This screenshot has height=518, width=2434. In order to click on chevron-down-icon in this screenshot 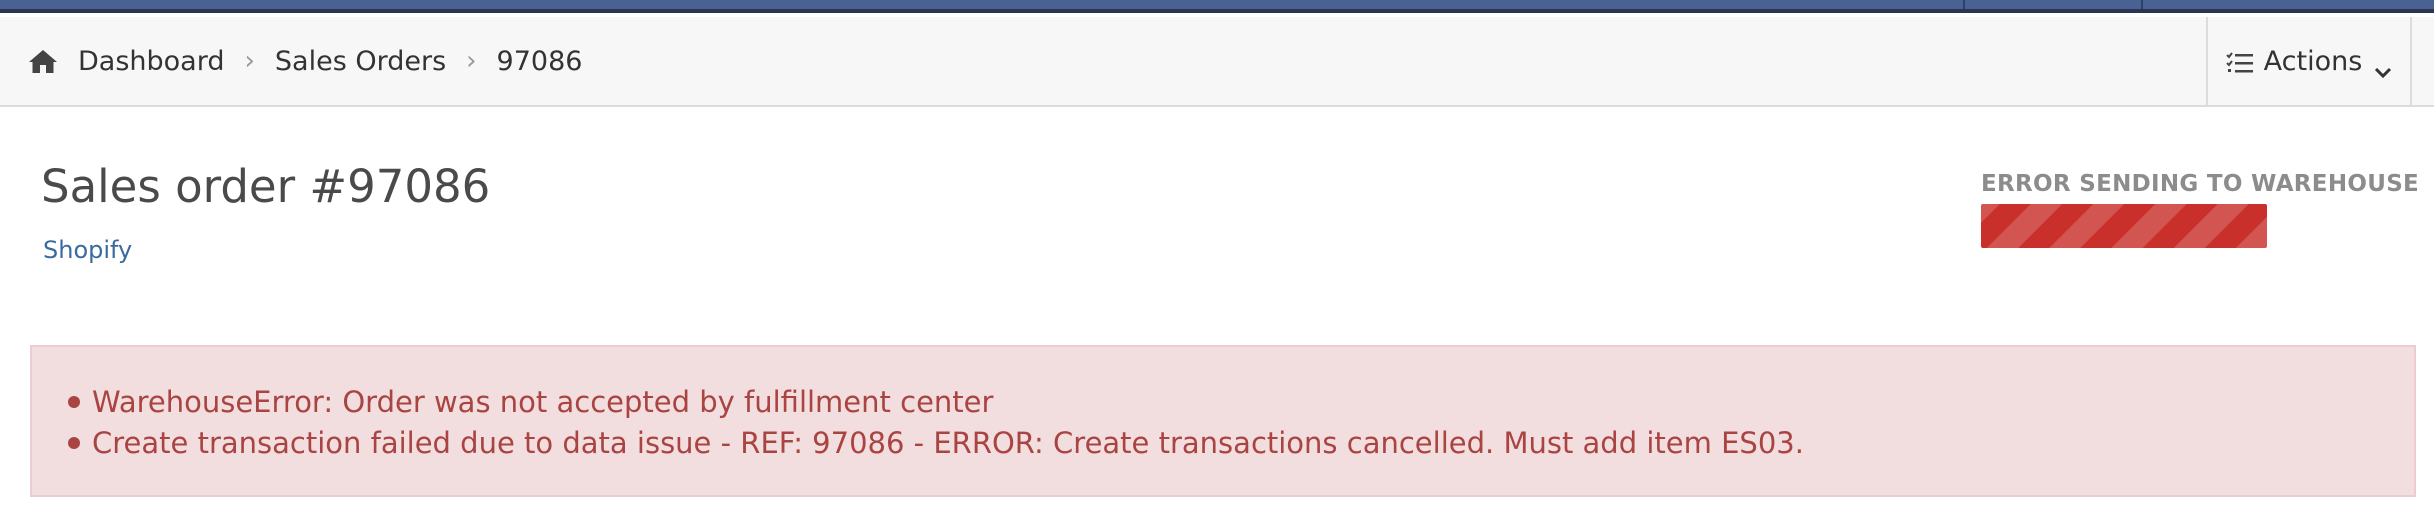, I will do `click(2383, 67)`.